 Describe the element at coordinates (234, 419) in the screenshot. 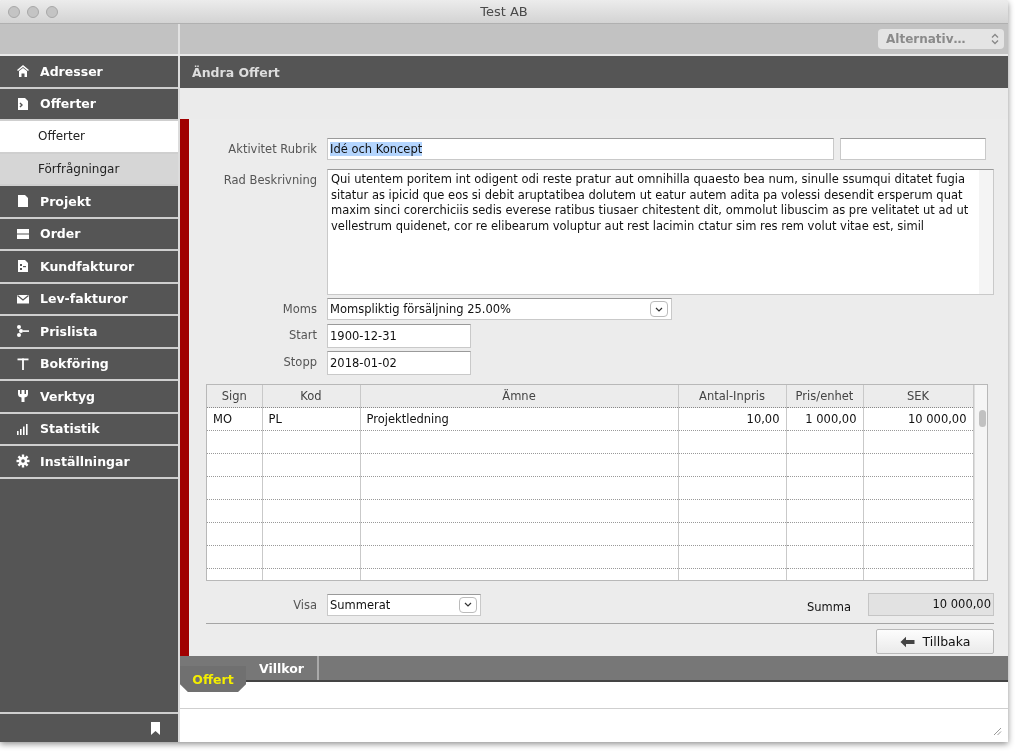

I see `table-cell: MO` at that location.